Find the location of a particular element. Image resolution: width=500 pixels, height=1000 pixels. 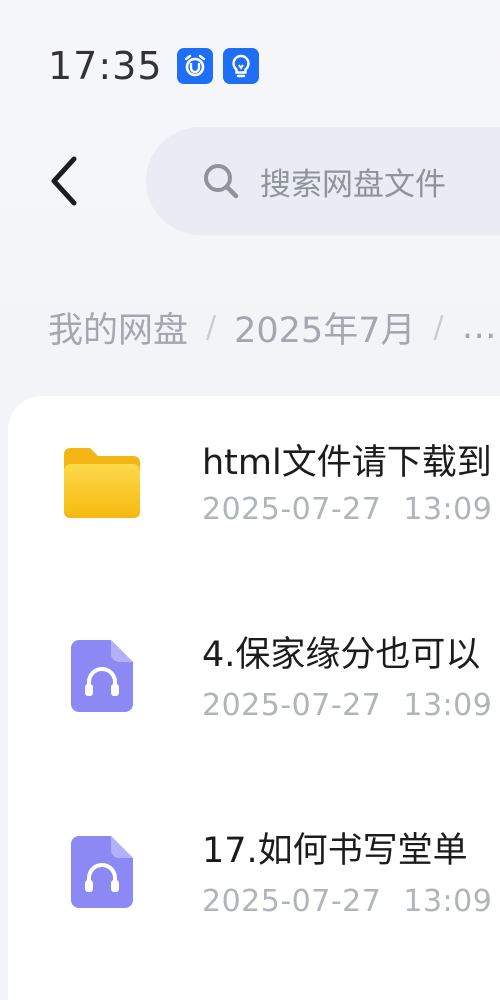

lightbulb-app-icon is located at coordinates (240, 66).